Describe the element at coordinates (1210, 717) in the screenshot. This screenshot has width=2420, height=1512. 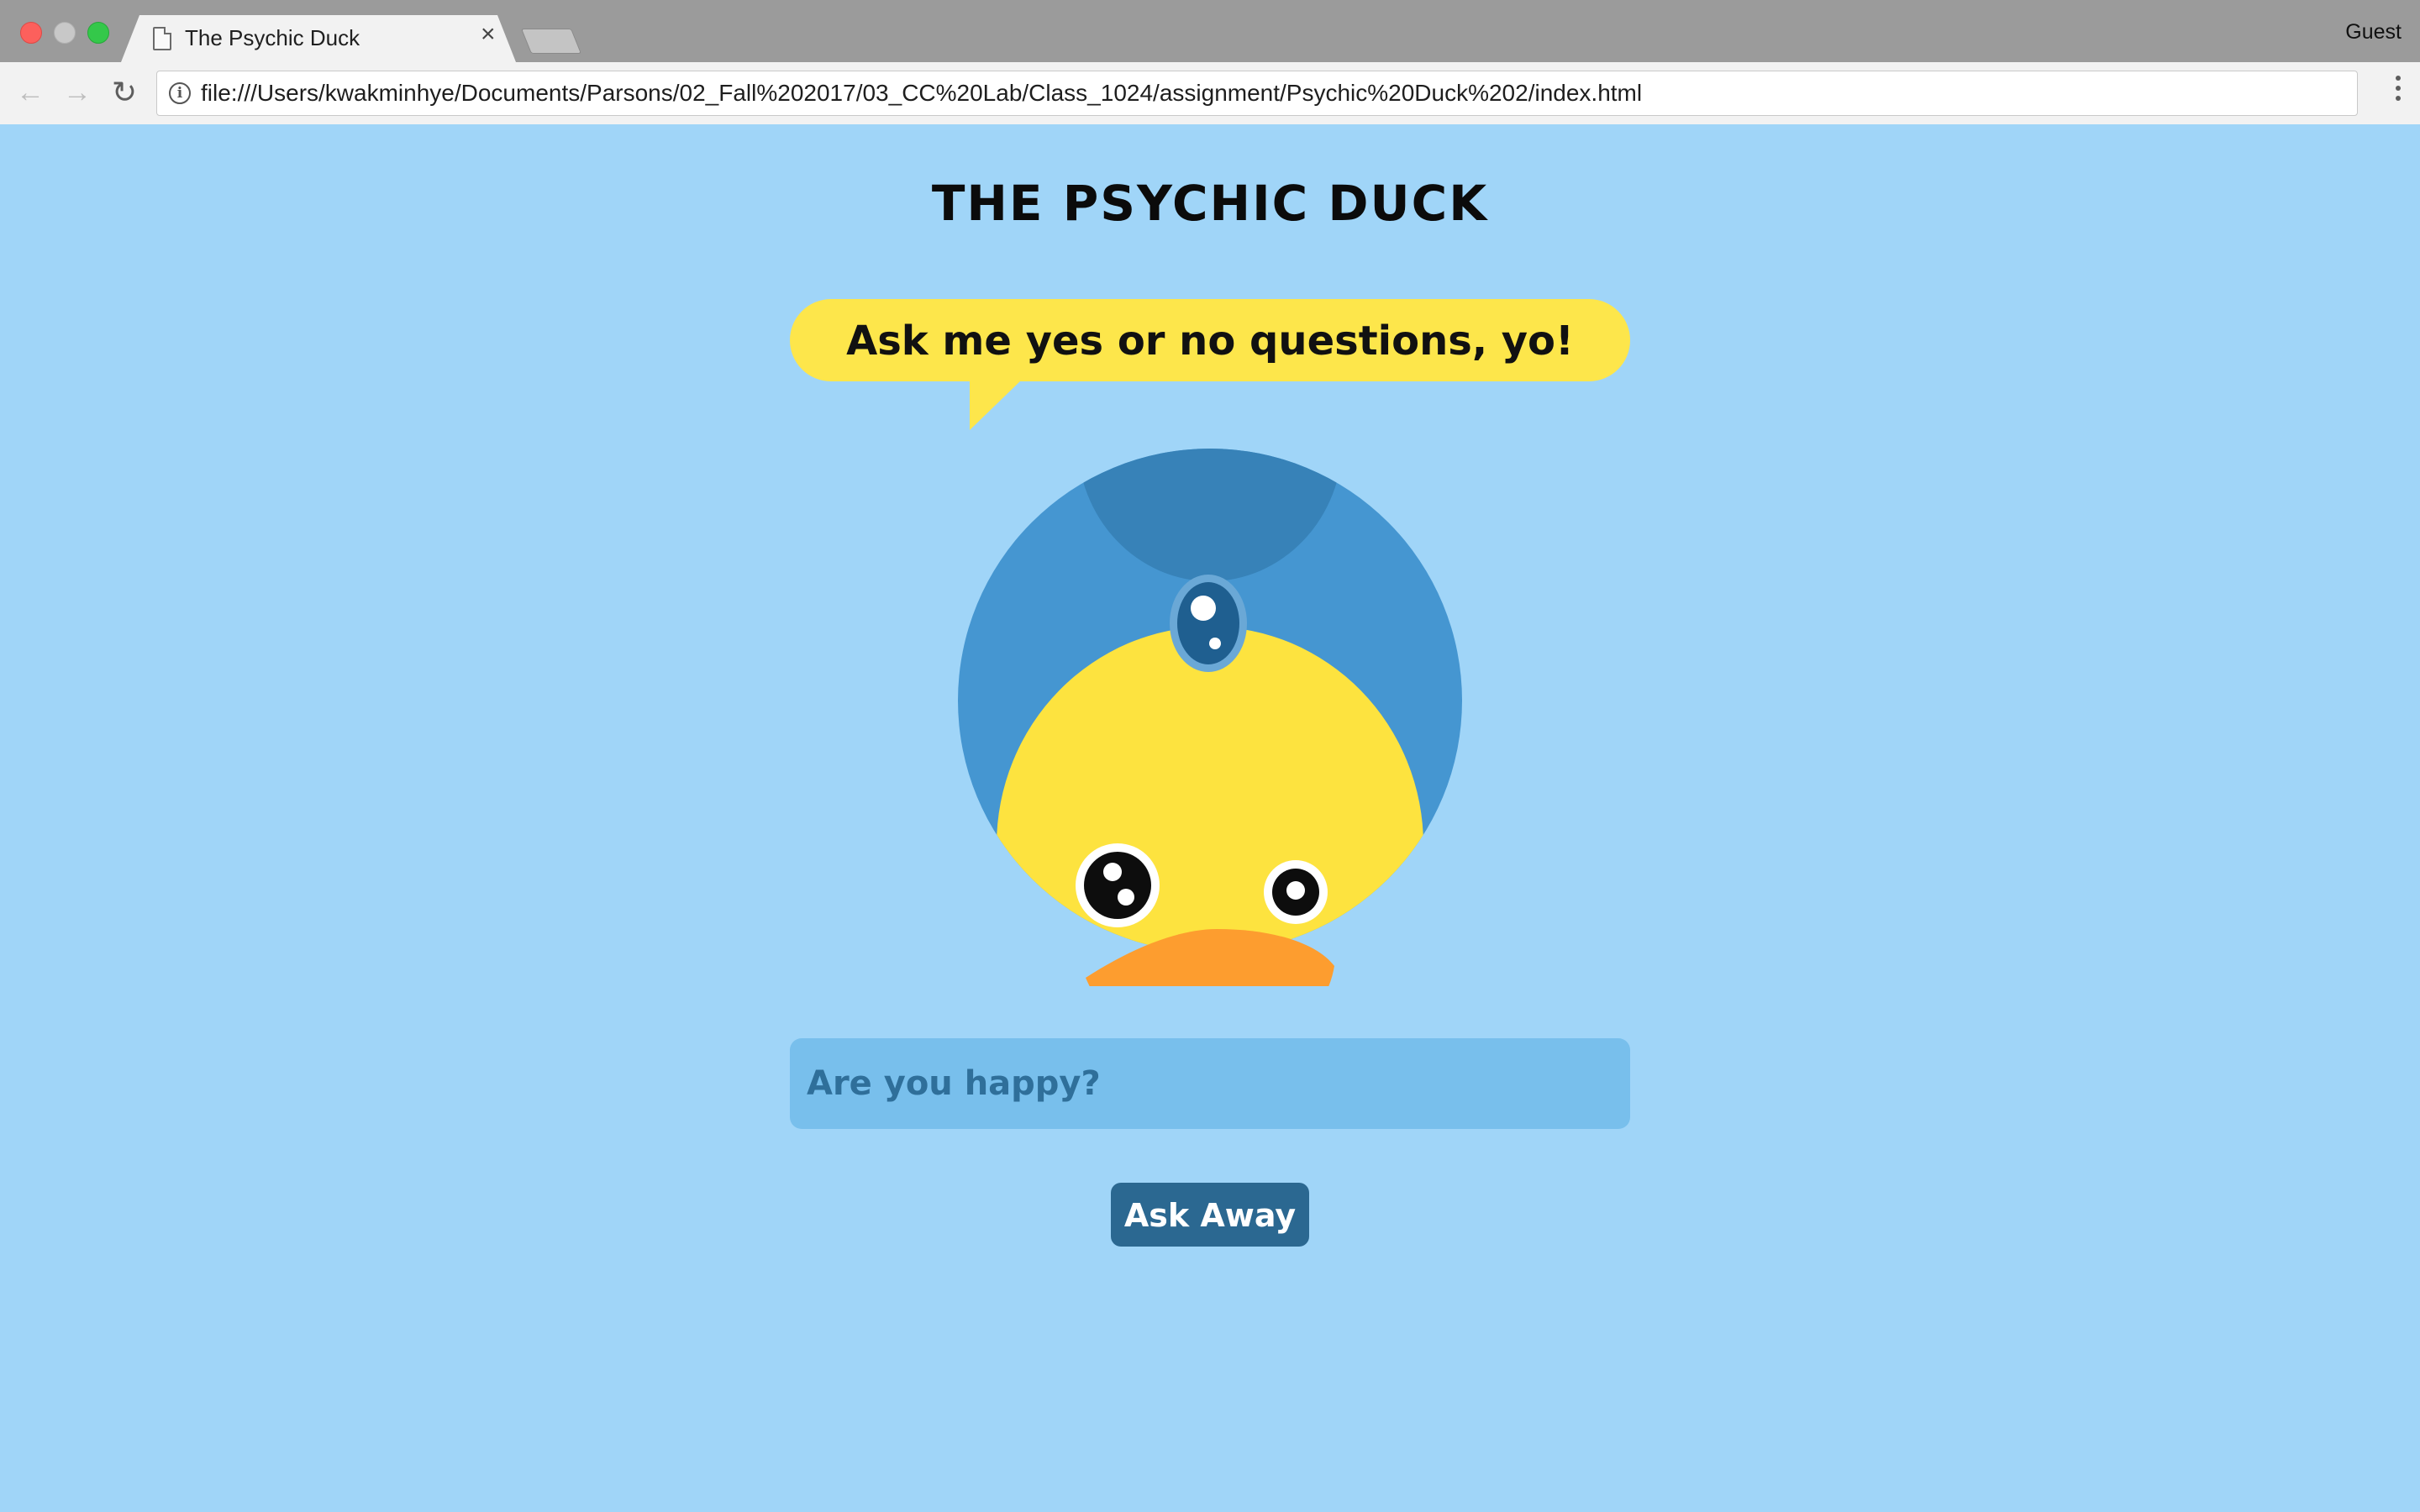
I see `psychic-duck-illustration` at that location.